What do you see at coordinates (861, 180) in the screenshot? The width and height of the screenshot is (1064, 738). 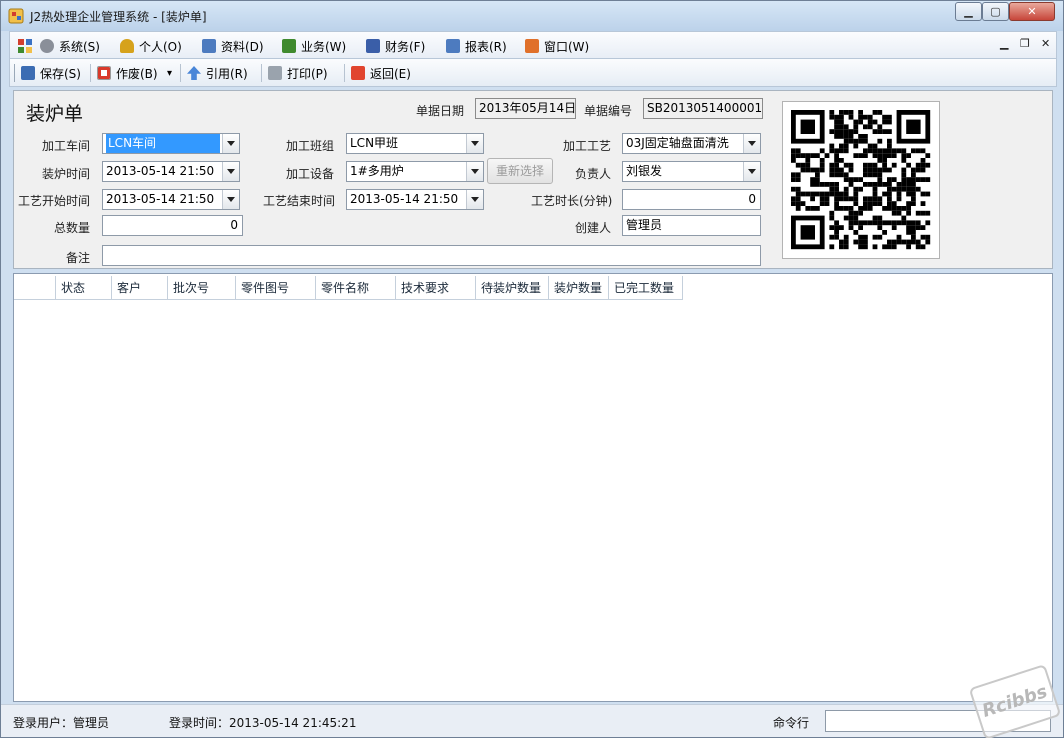 I see `qr-code-icon` at bounding box center [861, 180].